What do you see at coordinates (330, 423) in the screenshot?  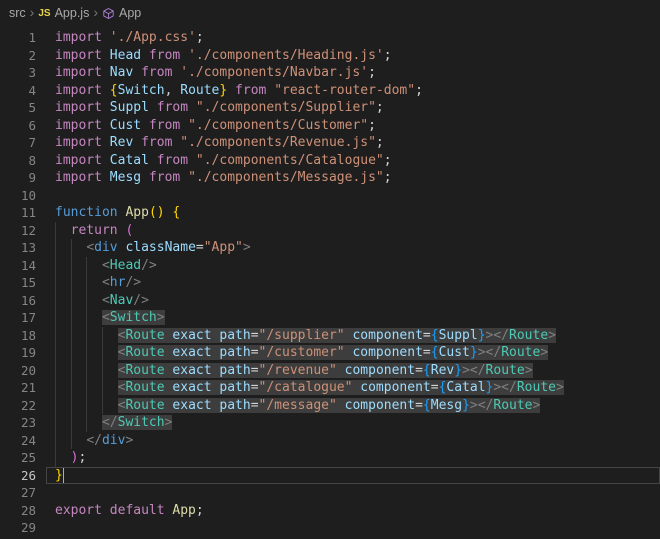 I see `code-line: 23 </Switch>` at bounding box center [330, 423].